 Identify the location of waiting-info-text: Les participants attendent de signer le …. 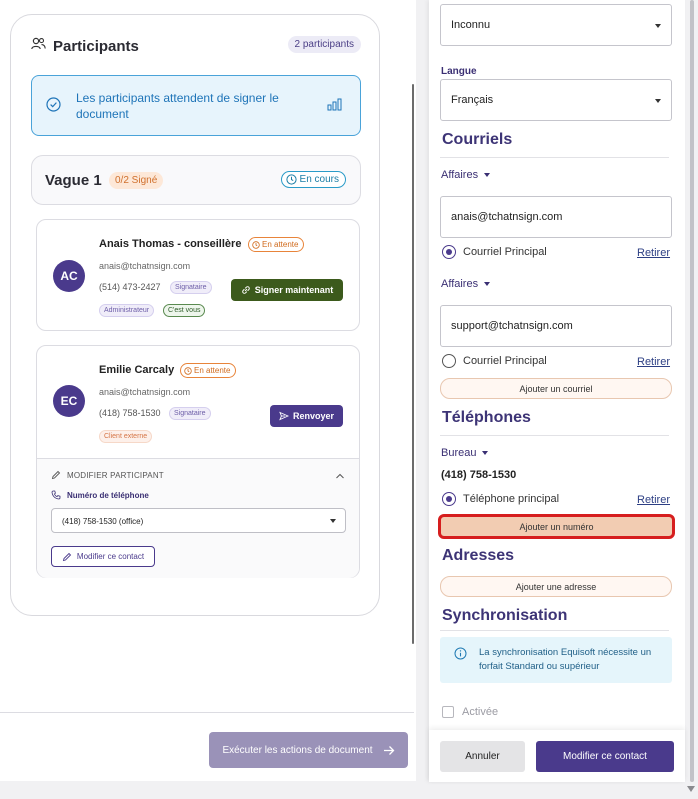
(177, 106).